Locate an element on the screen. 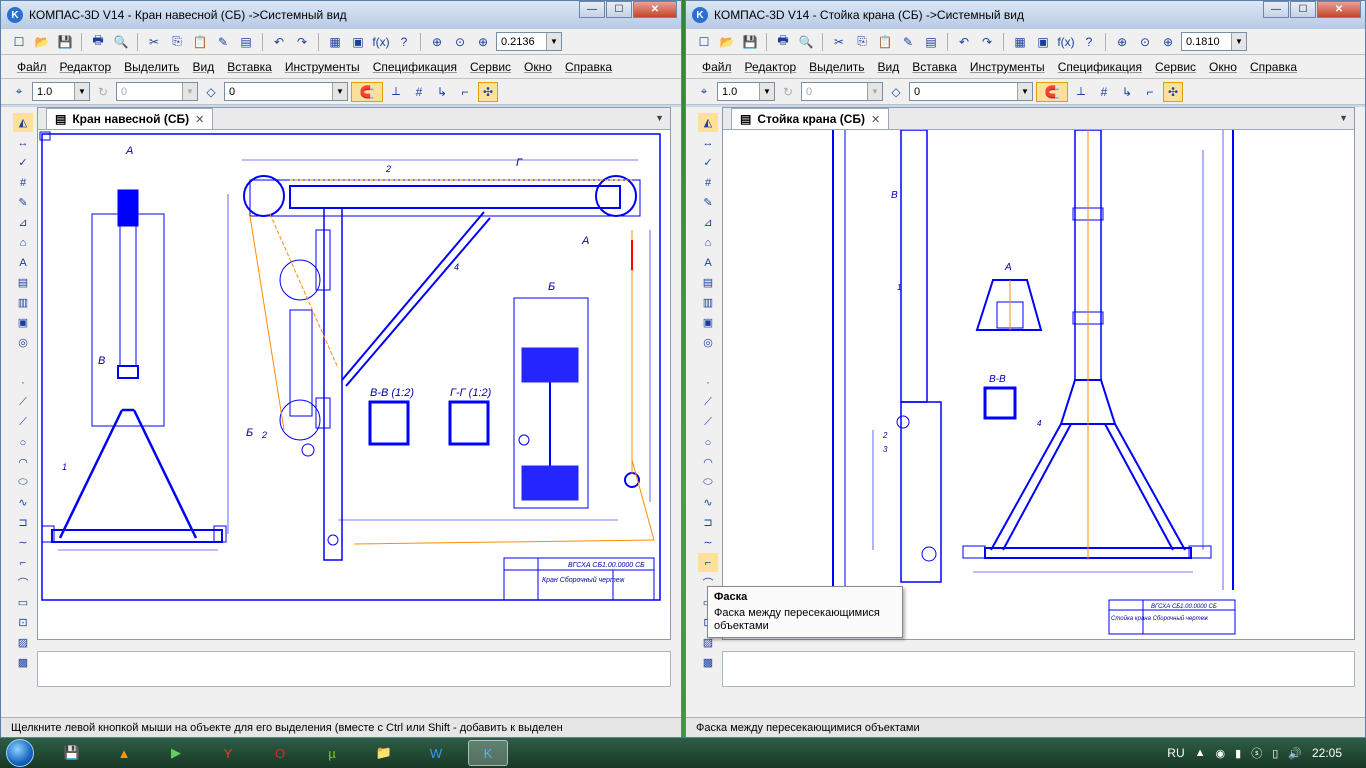 The width and height of the screenshot is (1366, 768). snap-magnet-icon: 🧲 is located at coordinates (1052, 91).